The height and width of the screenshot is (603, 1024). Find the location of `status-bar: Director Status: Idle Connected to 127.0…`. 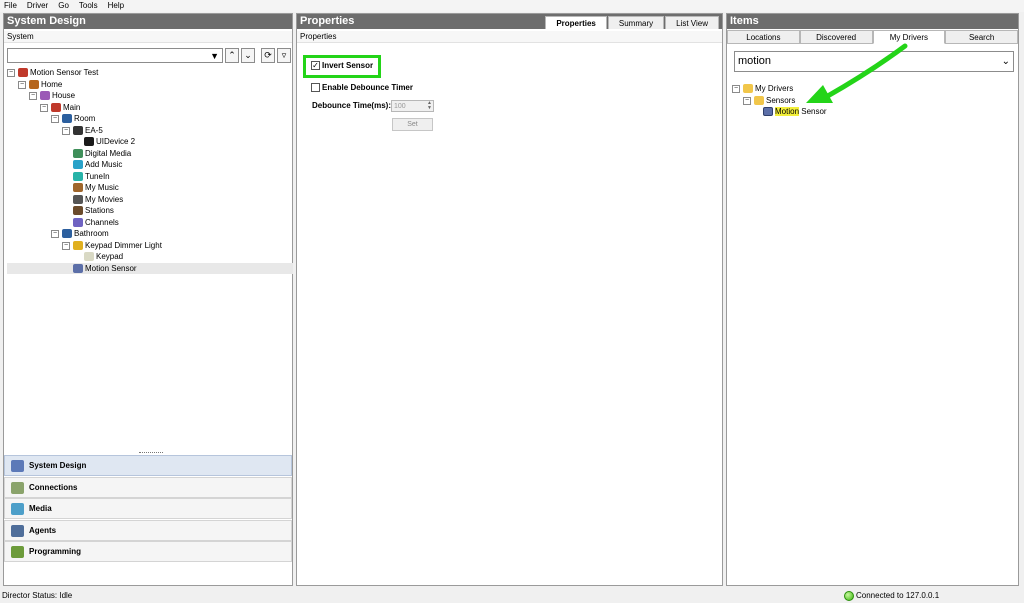

status-bar: Director Status: Idle Connected to 127.0… is located at coordinates (512, 595).